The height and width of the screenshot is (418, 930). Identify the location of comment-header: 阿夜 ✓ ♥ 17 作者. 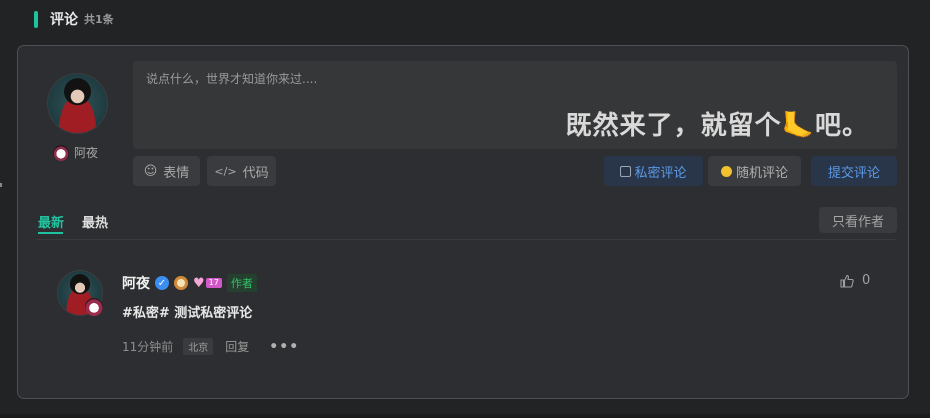
(189, 283).